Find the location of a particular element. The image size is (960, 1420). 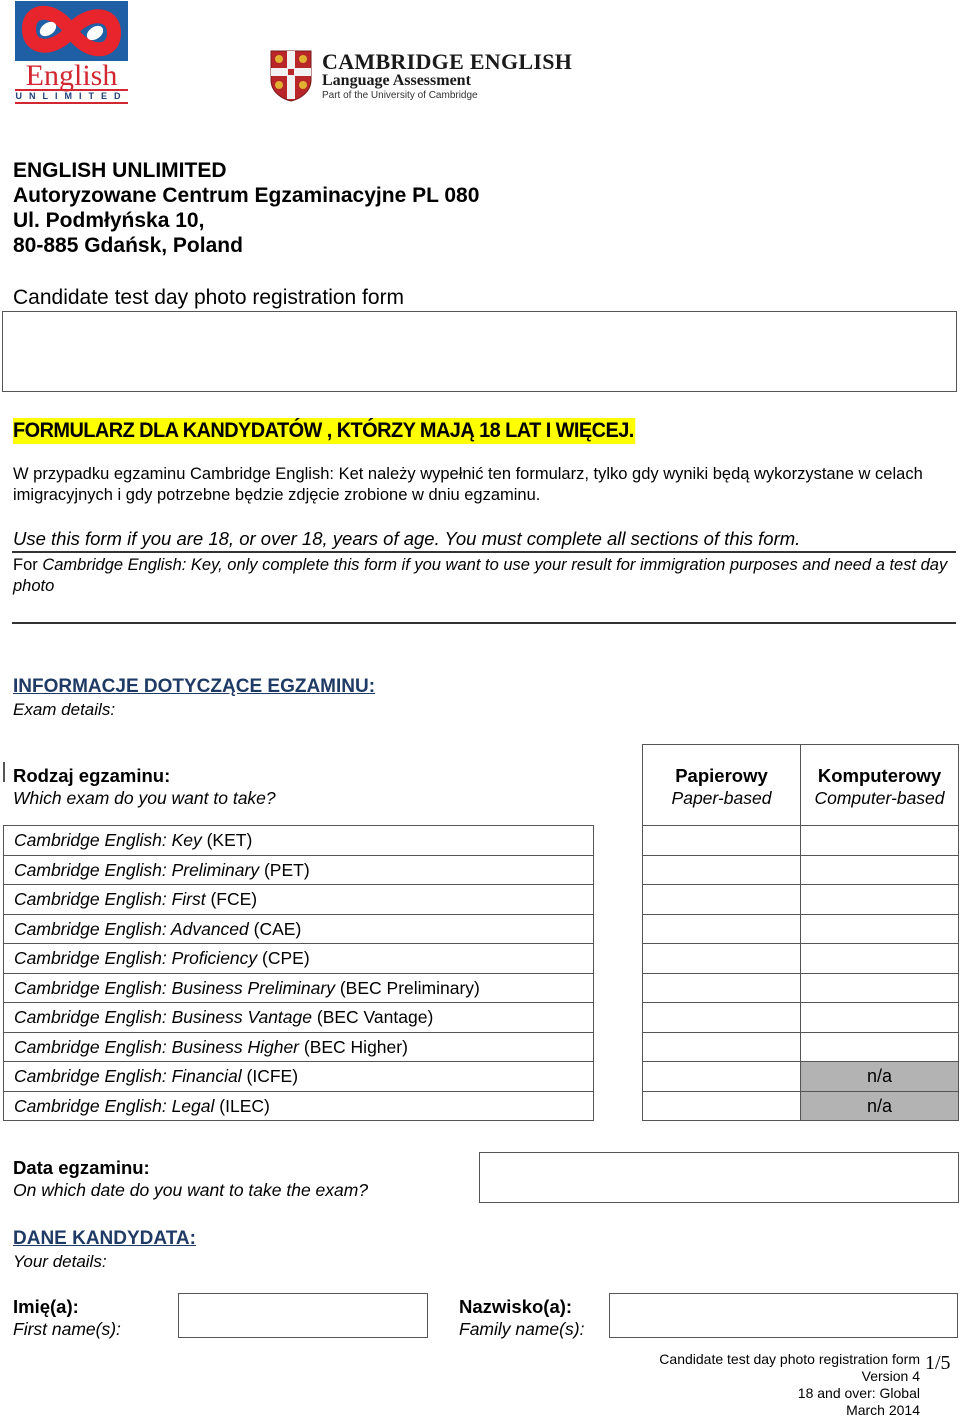

footer-audience: 18 and over: Global is located at coordinates (858, 1393).